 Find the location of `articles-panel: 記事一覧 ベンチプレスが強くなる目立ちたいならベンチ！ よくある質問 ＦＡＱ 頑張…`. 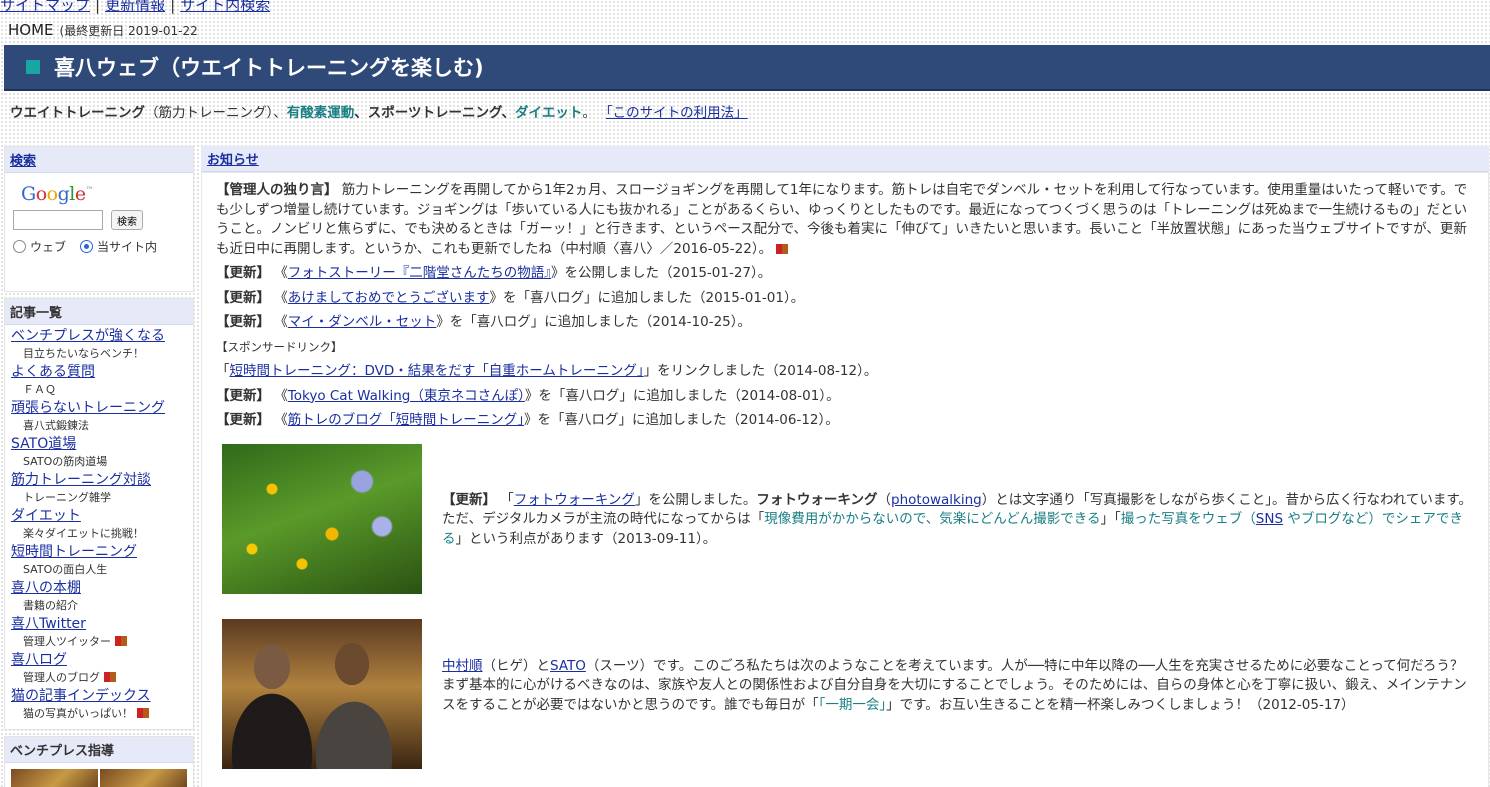

articles-panel: 記事一覧 ベンチプレスが強くなる目立ちたいならベンチ！ よくある質問 ＦＡＱ 頑張… is located at coordinates (99, 514).